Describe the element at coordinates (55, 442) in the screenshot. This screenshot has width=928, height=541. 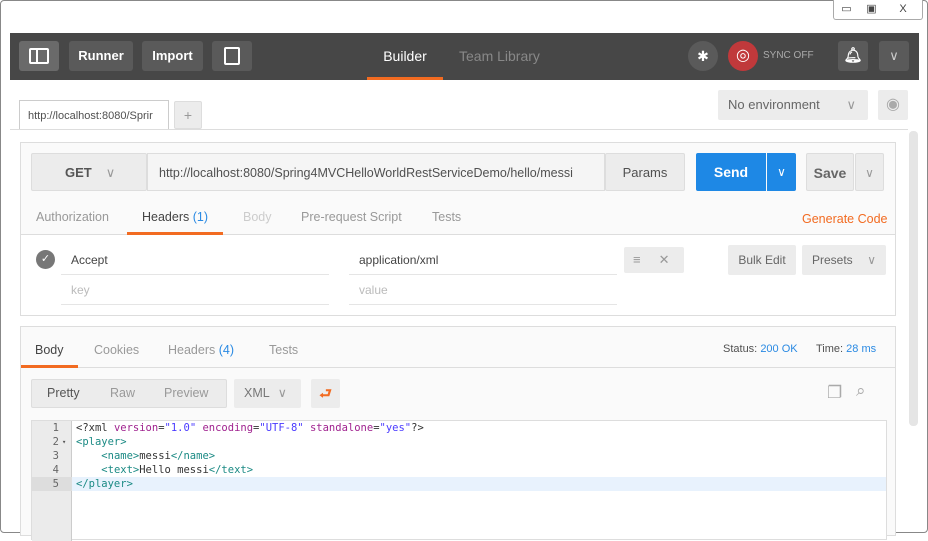
I see `line-number: 2` at that location.